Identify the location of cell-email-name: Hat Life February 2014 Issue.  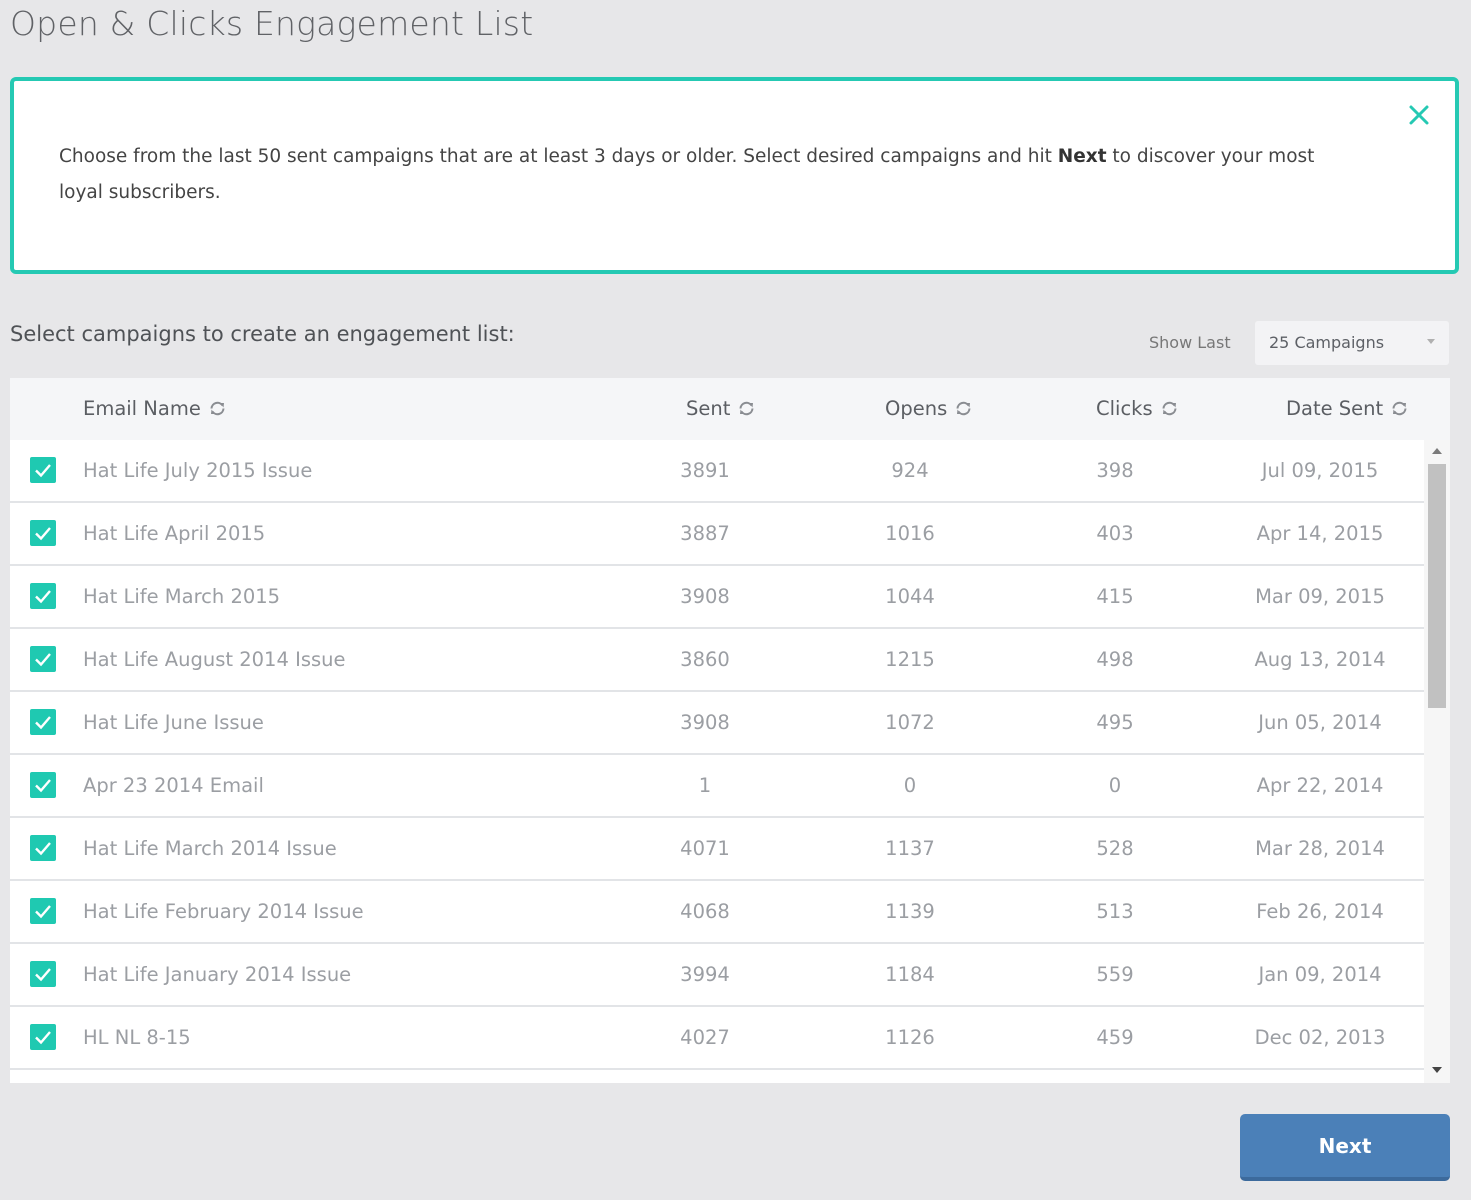
(223, 911).